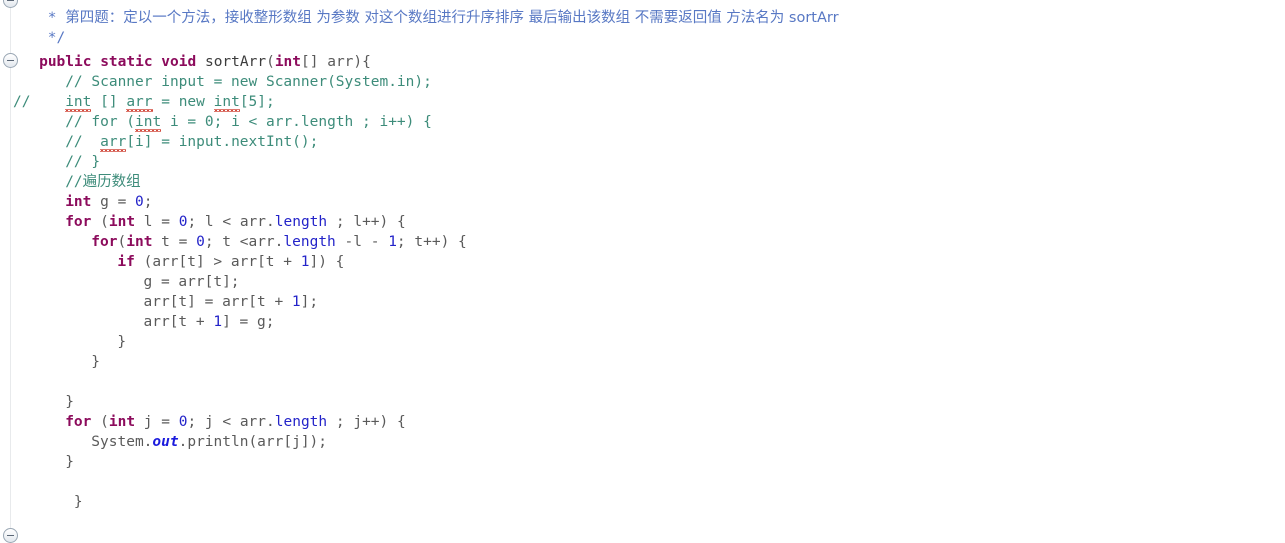 This screenshot has width=1285, height=543. Describe the element at coordinates (122, 62) in the screenshot. I see `code-token: public static void` at that location.